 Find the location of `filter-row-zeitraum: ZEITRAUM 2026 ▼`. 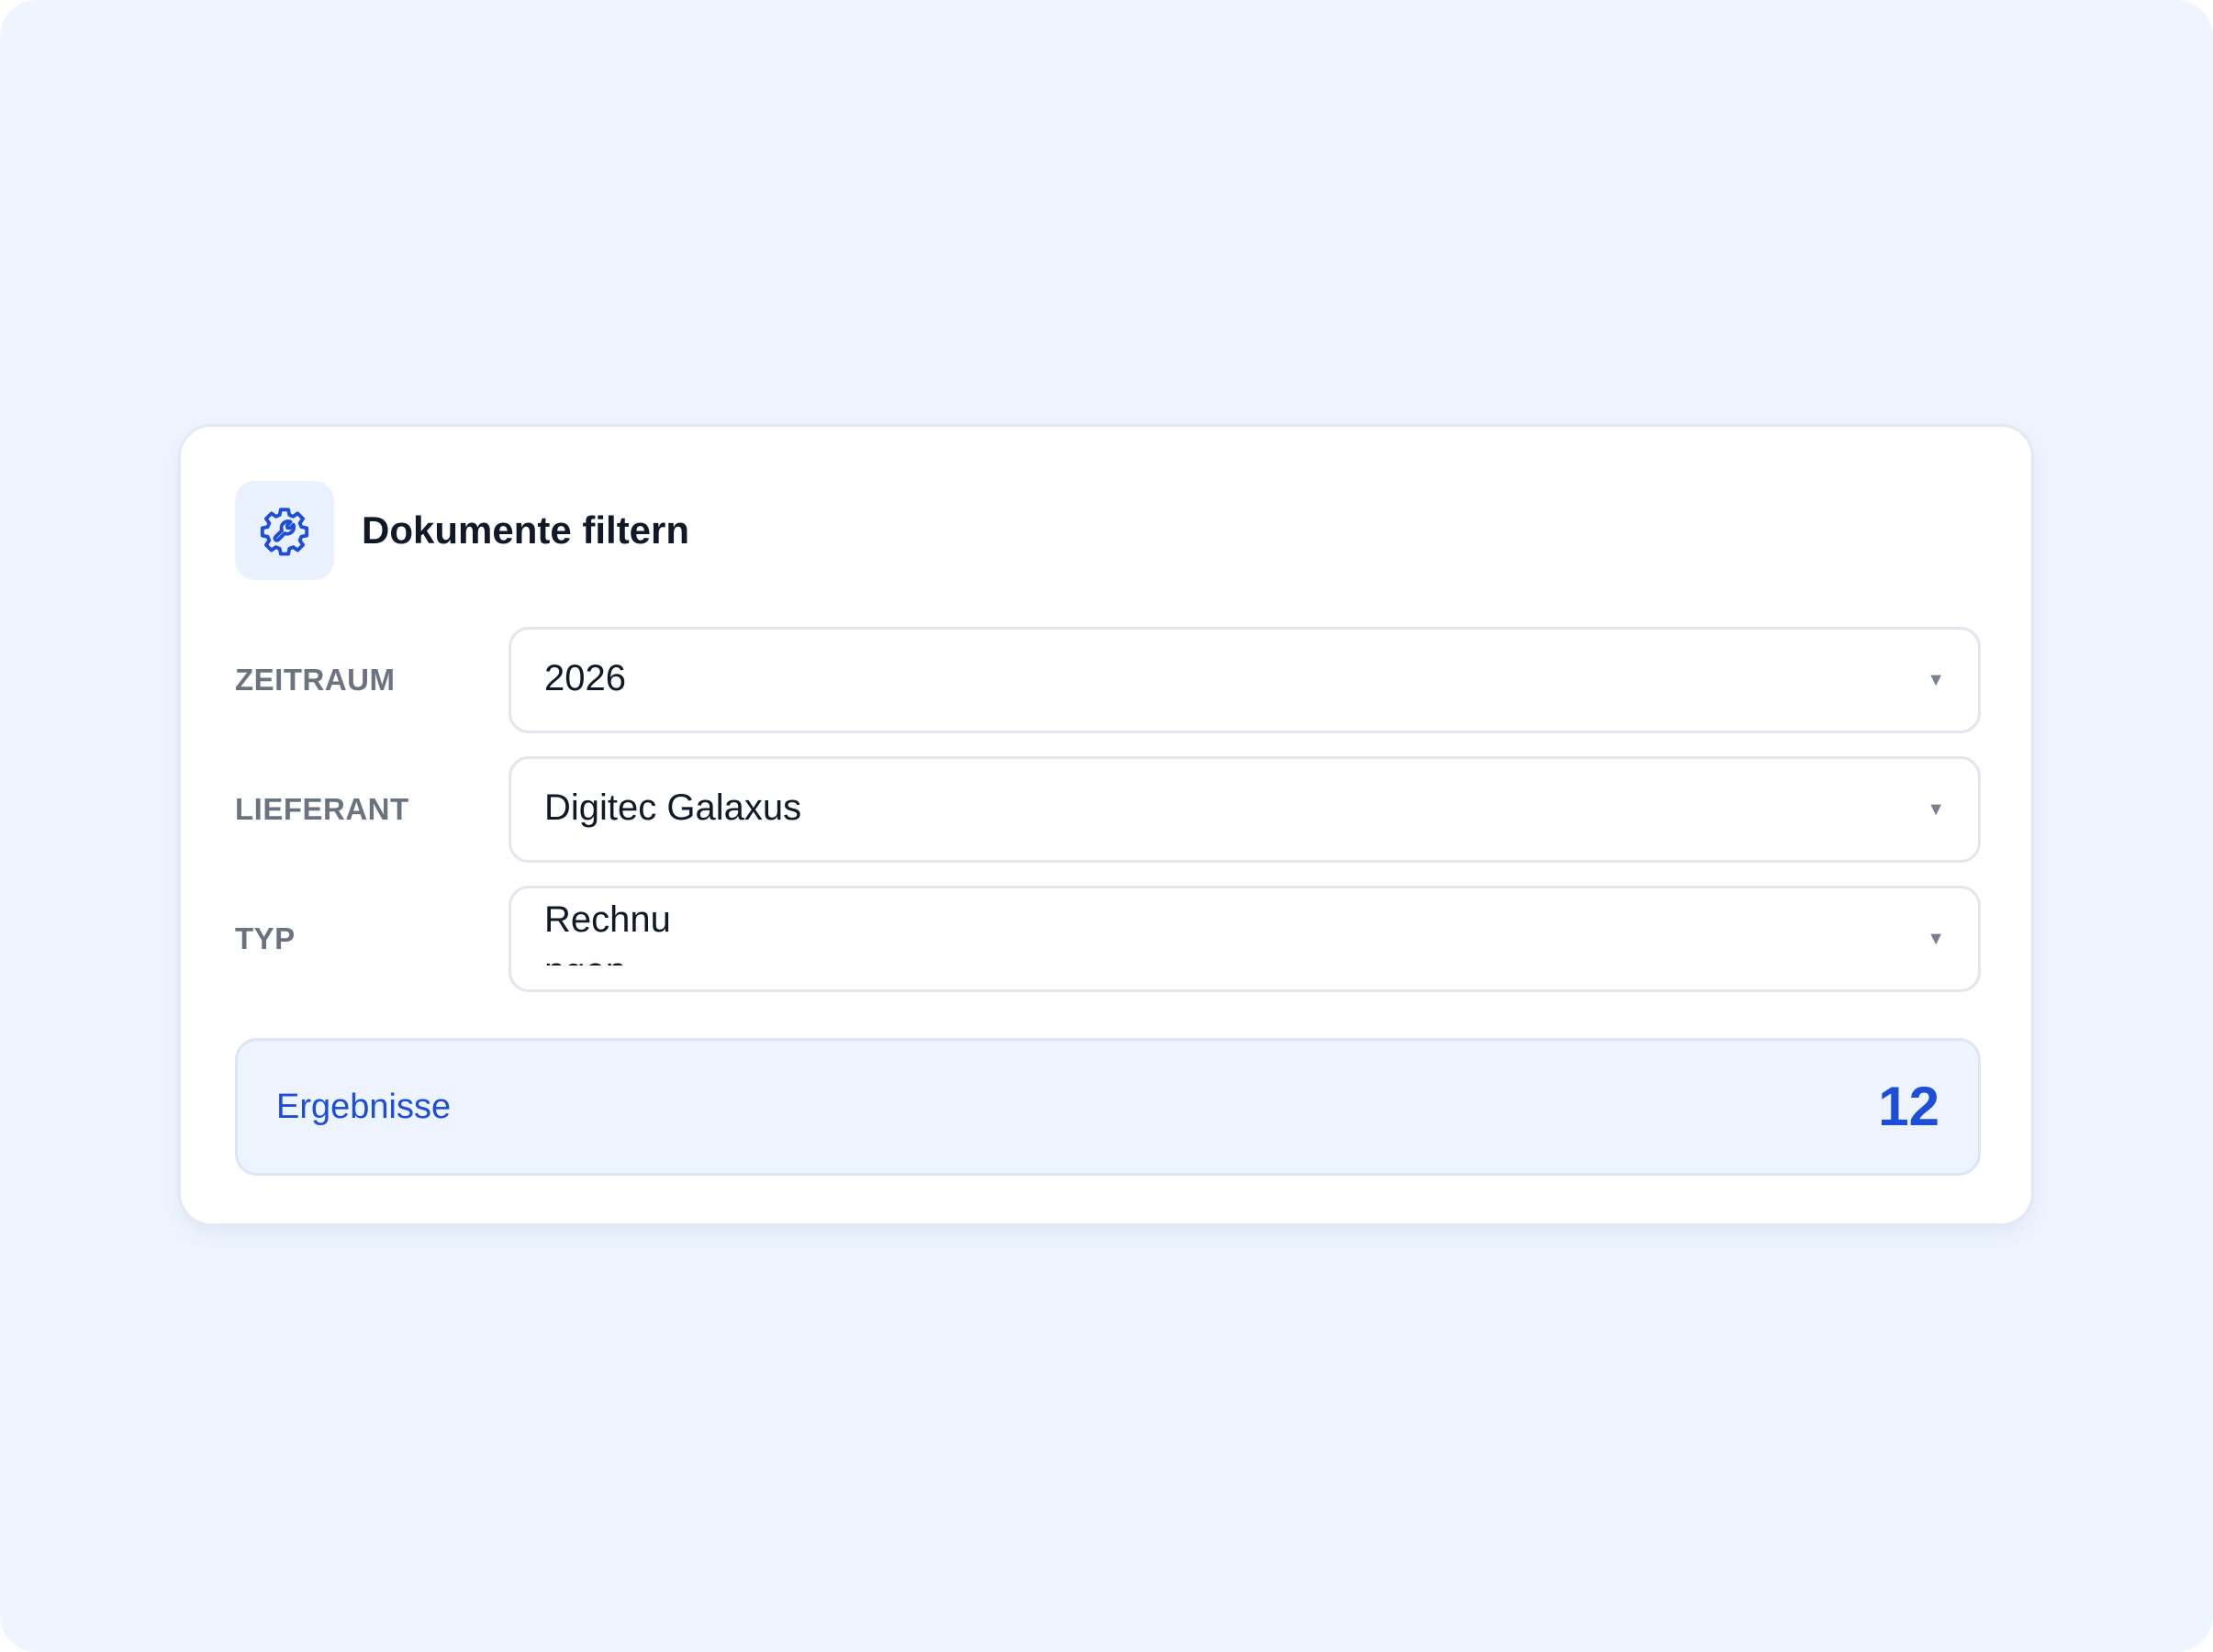

filter-row-zeitraum: ZEITRAUM 2026 ▼ is located at coordinates (1108, 680).